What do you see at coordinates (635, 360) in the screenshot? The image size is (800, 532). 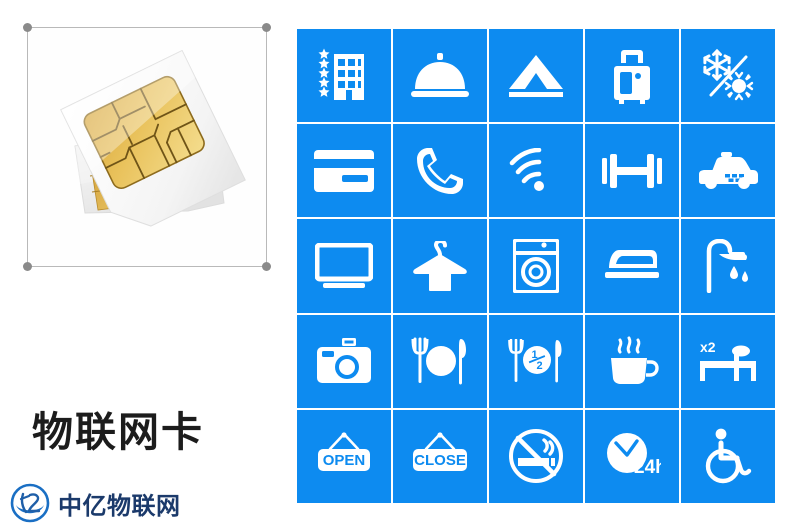 I see `coffee-cup-icon` at bounding box center [635, 360].